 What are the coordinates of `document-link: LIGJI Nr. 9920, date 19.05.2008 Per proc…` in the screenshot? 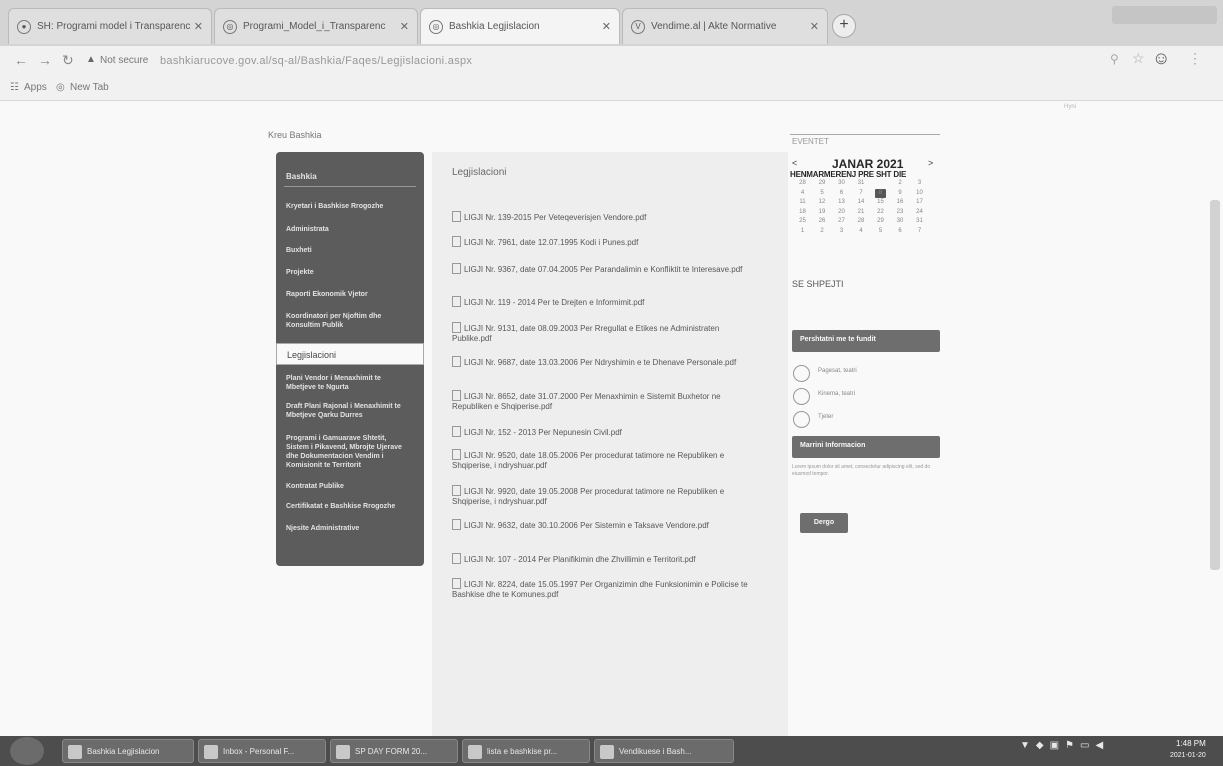 It's located at (602, 496).